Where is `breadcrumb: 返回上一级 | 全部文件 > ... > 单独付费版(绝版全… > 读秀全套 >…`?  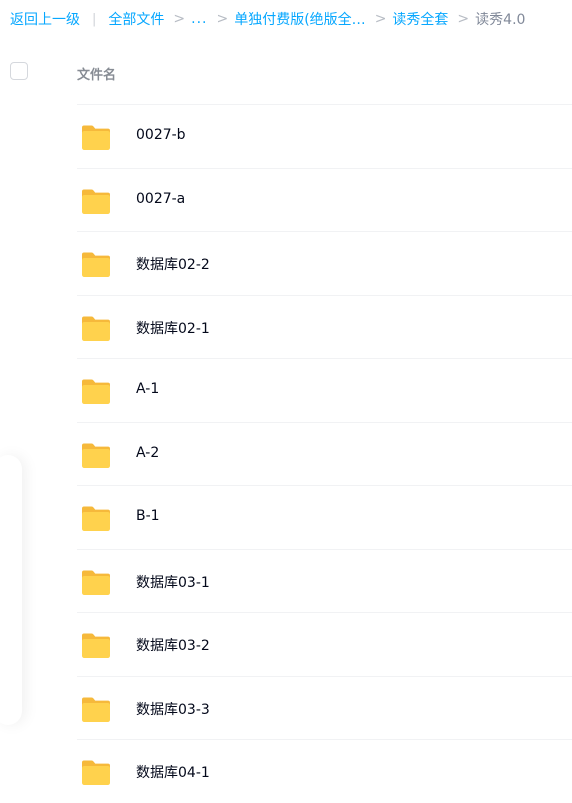
breadcrumb: 返回上一级 | 全部文件 > ... > 单独付费版(绝版全… > 读秀全套 >… is located at coordinates (267, 19).